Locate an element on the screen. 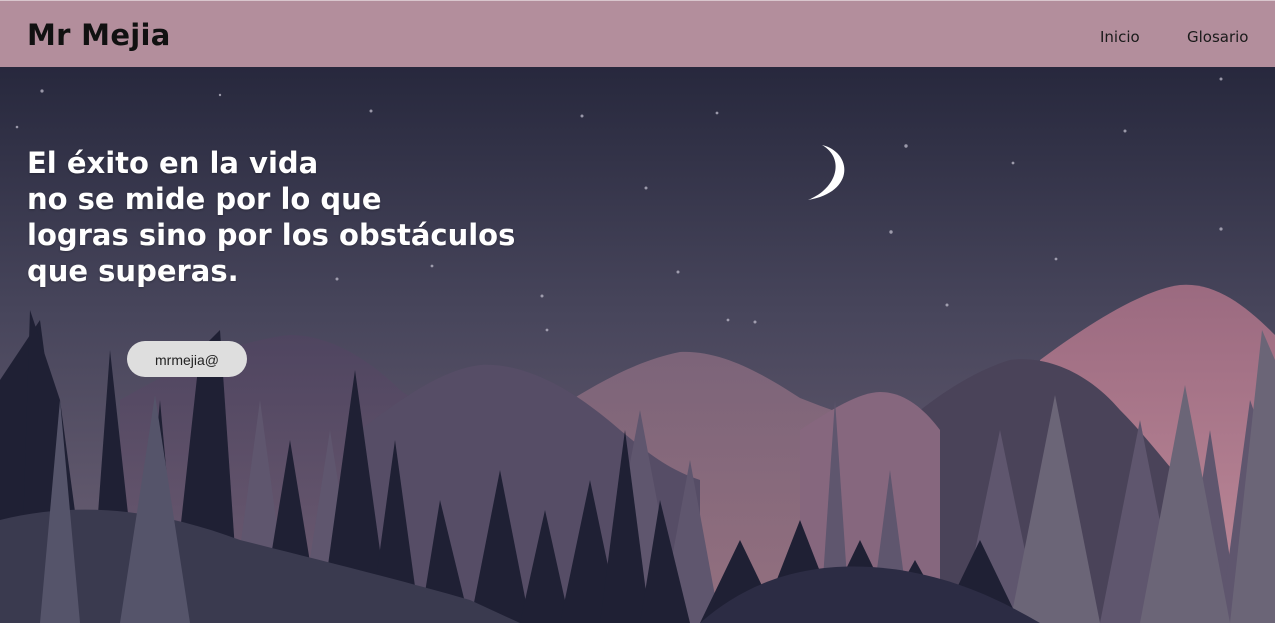  navbar: Mr Mejia Inicio Glosario is located at coordinates (637, 33).